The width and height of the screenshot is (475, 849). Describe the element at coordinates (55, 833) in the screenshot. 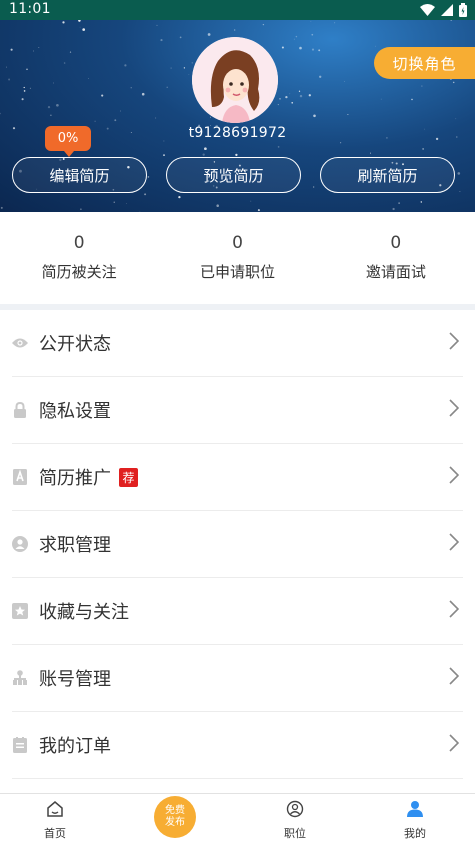

I see `nav-home-label: 首页` at that location.